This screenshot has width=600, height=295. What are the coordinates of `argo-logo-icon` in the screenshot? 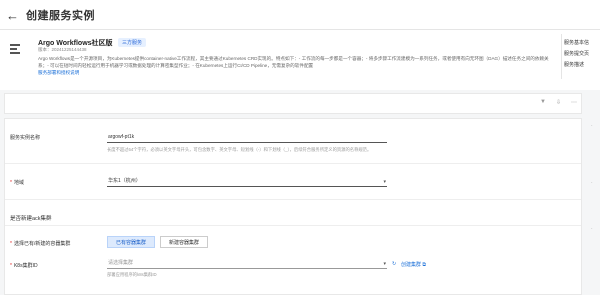 It's located at (19, 49).